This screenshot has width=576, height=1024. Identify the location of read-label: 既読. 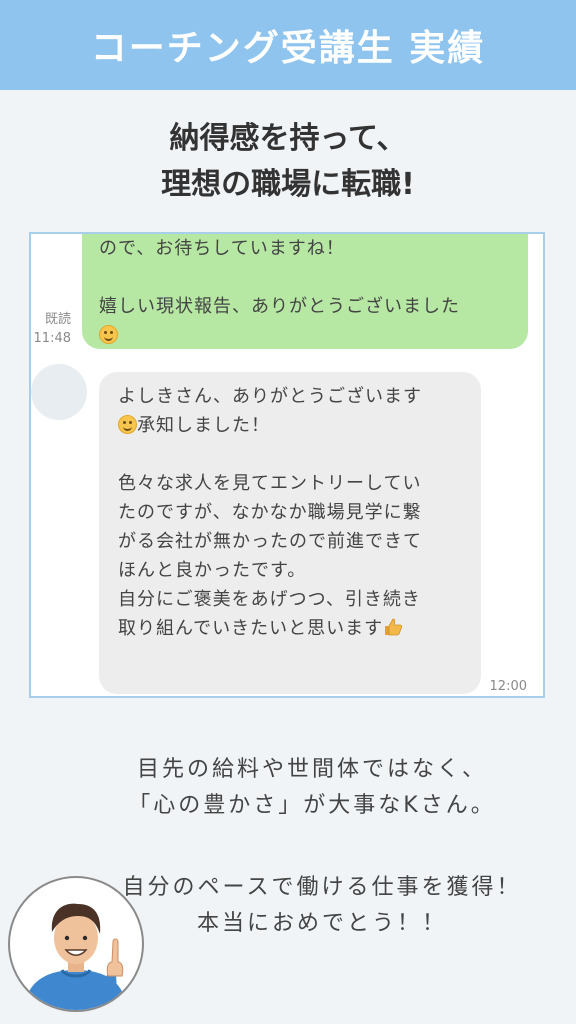
(57, 319).